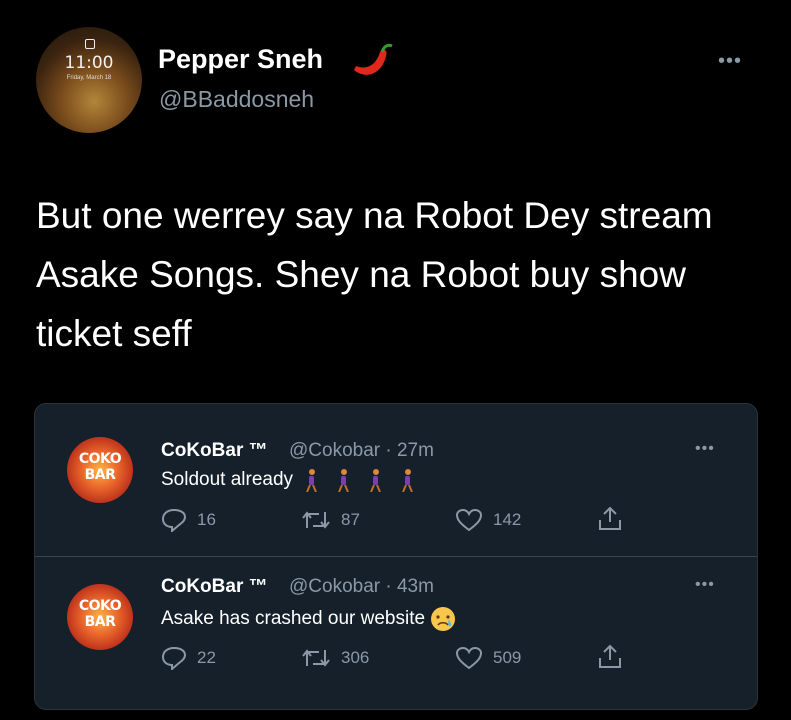 This screenshot has height=720, width=791. Describe the element at coordinates (507, 519) in the screenshot. I see `like-count: 142` at that location.